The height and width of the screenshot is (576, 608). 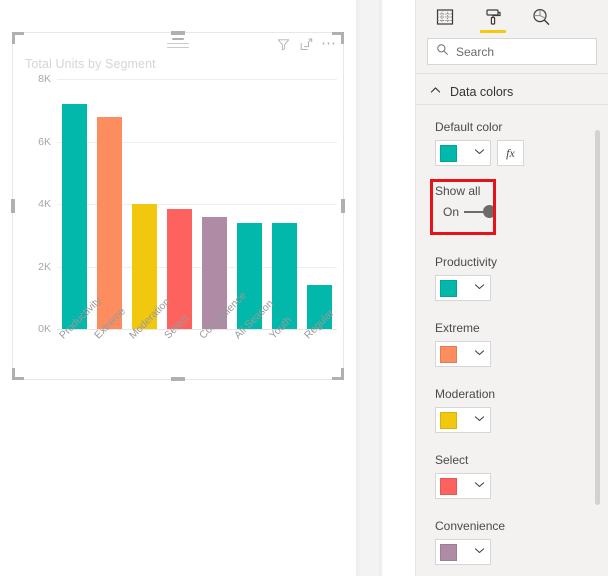 I want to click on show-all-group: Show all On, so click(x=466, y=201).